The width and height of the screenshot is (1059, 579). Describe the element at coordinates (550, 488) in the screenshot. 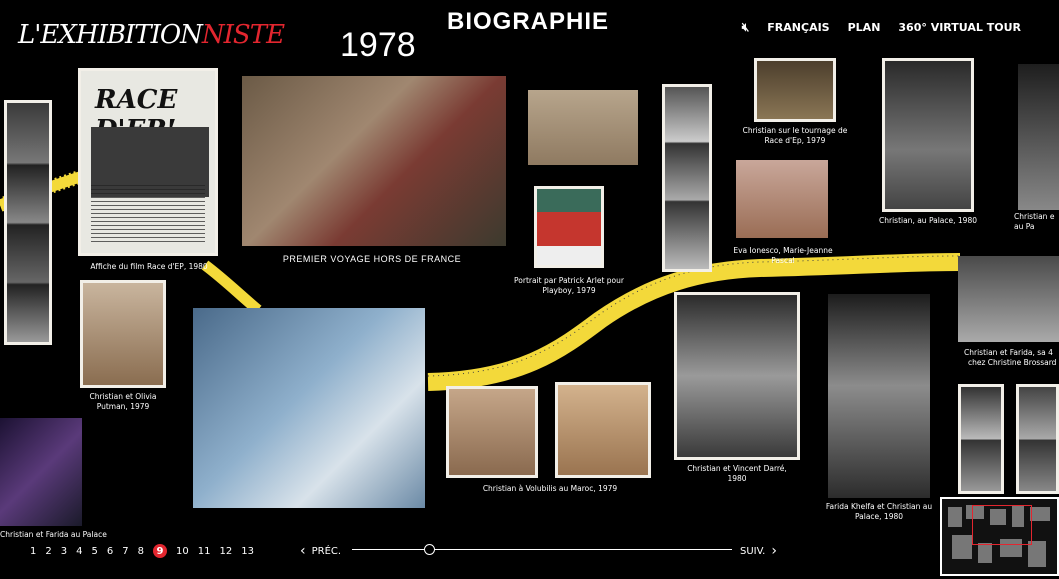

I see `caption-volubilis: Christian à Volubilis au Maroc, 1979` at that location.